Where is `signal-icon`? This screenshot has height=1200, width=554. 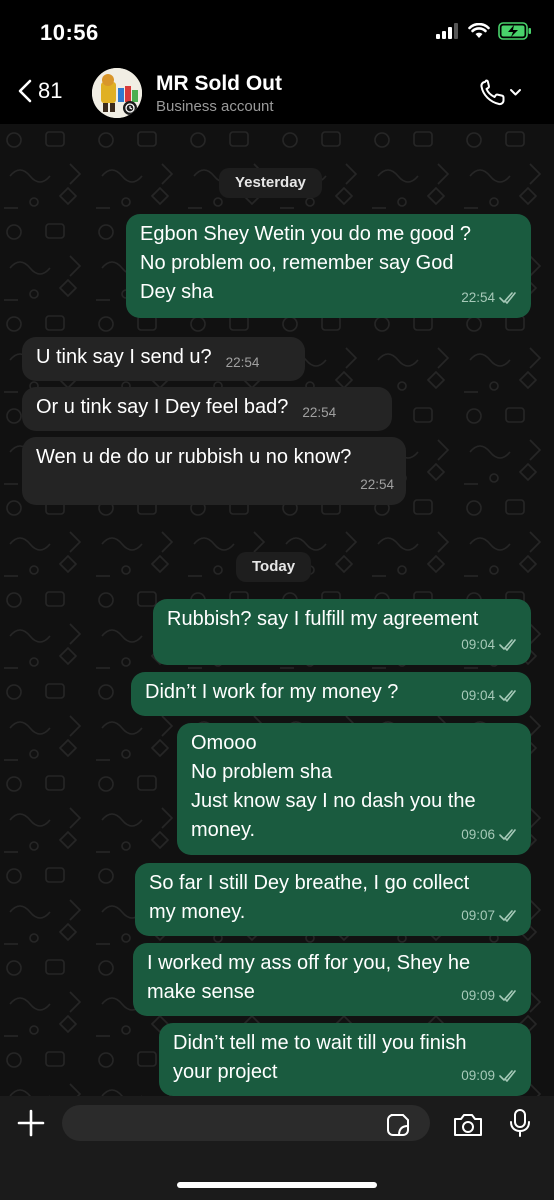 signal-icon is located at coordinates (447, 31).